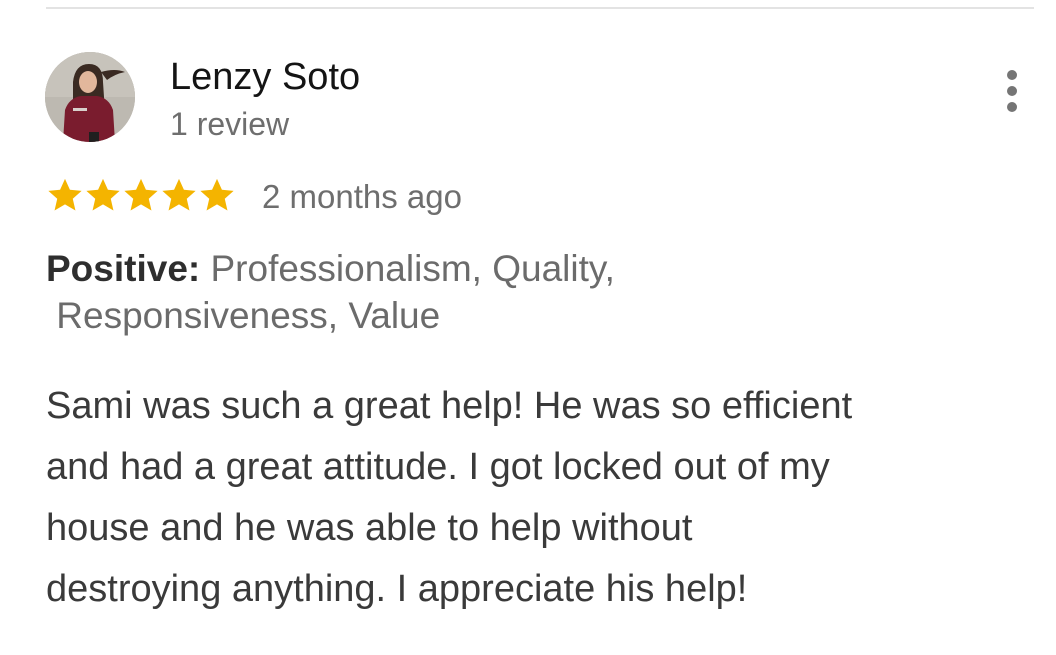 The height and width of the screenshot is (655, 1056). Describe the element at coordinates (362, 196) in the screenshot. I see `review-time: 2 months ago` at that location.